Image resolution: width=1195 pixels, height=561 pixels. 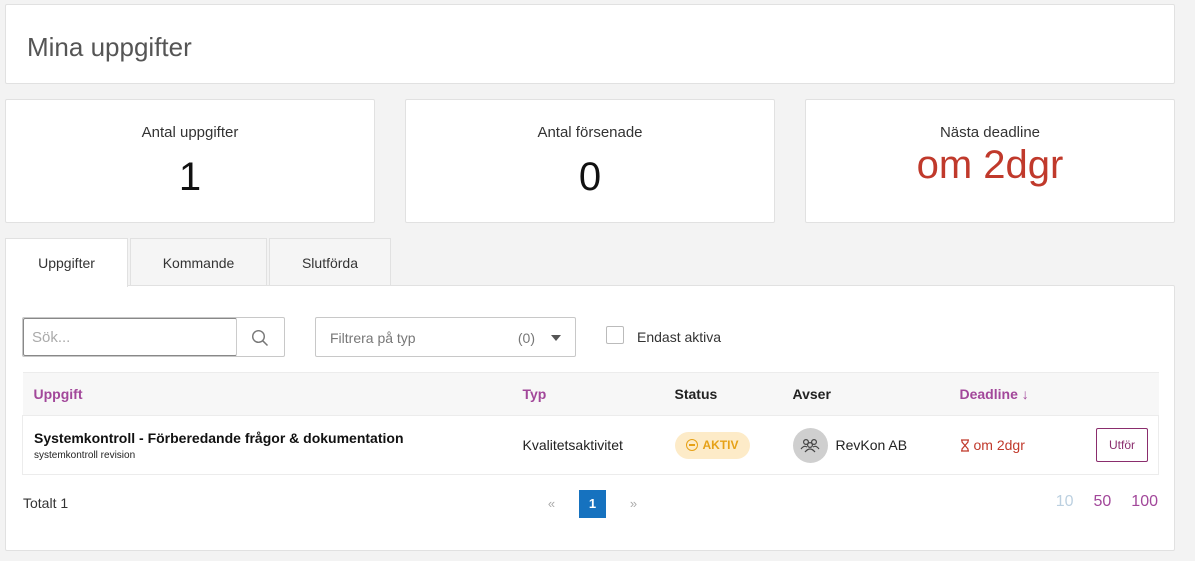 I want to click on column-header-status: Status, so click(x=722, y=394).